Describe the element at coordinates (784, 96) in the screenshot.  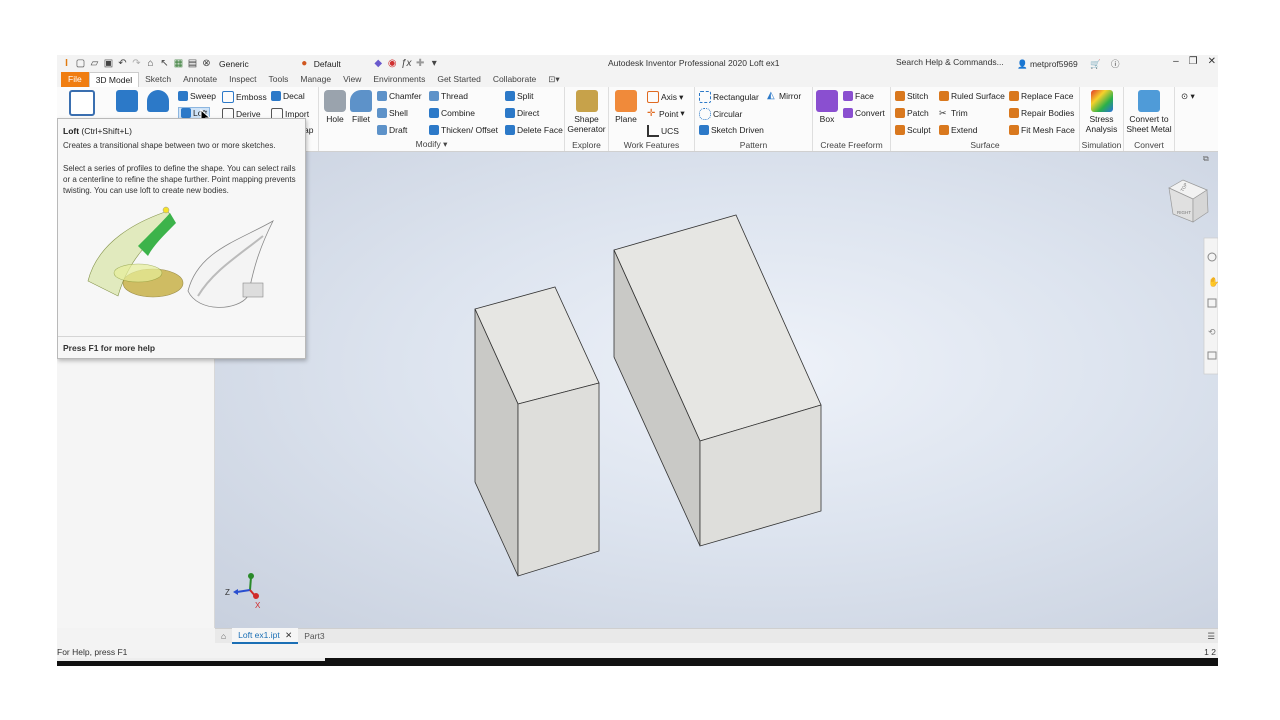
I see `mirror-button: ◭ Mirror` at that location.